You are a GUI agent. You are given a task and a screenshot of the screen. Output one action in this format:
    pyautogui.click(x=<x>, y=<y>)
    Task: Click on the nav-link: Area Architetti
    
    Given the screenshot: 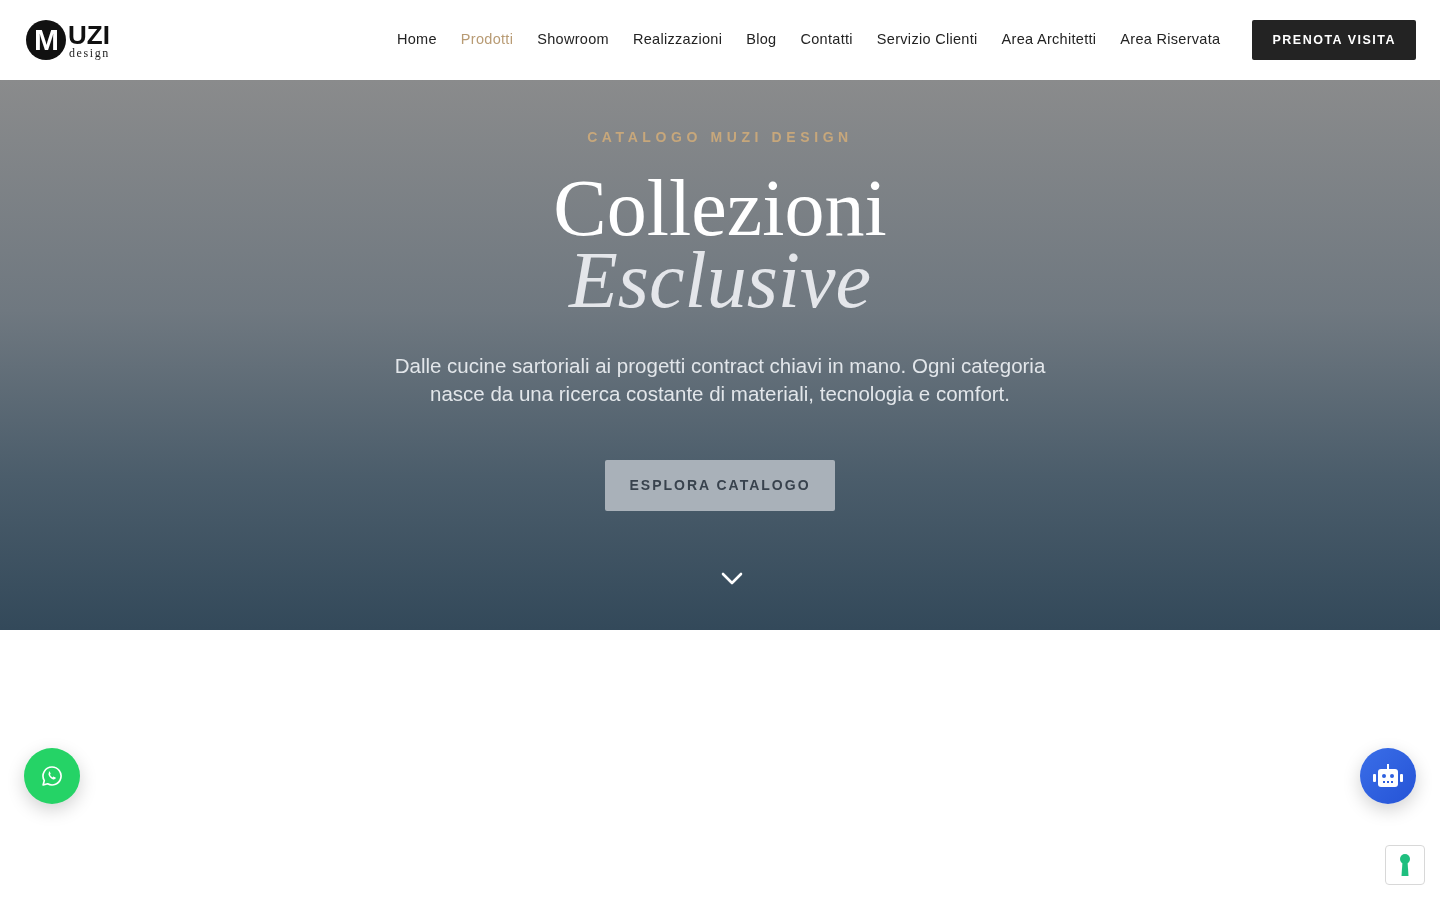 What is the action you would take?
    pyautogui.click(x=1049, y=40)
    